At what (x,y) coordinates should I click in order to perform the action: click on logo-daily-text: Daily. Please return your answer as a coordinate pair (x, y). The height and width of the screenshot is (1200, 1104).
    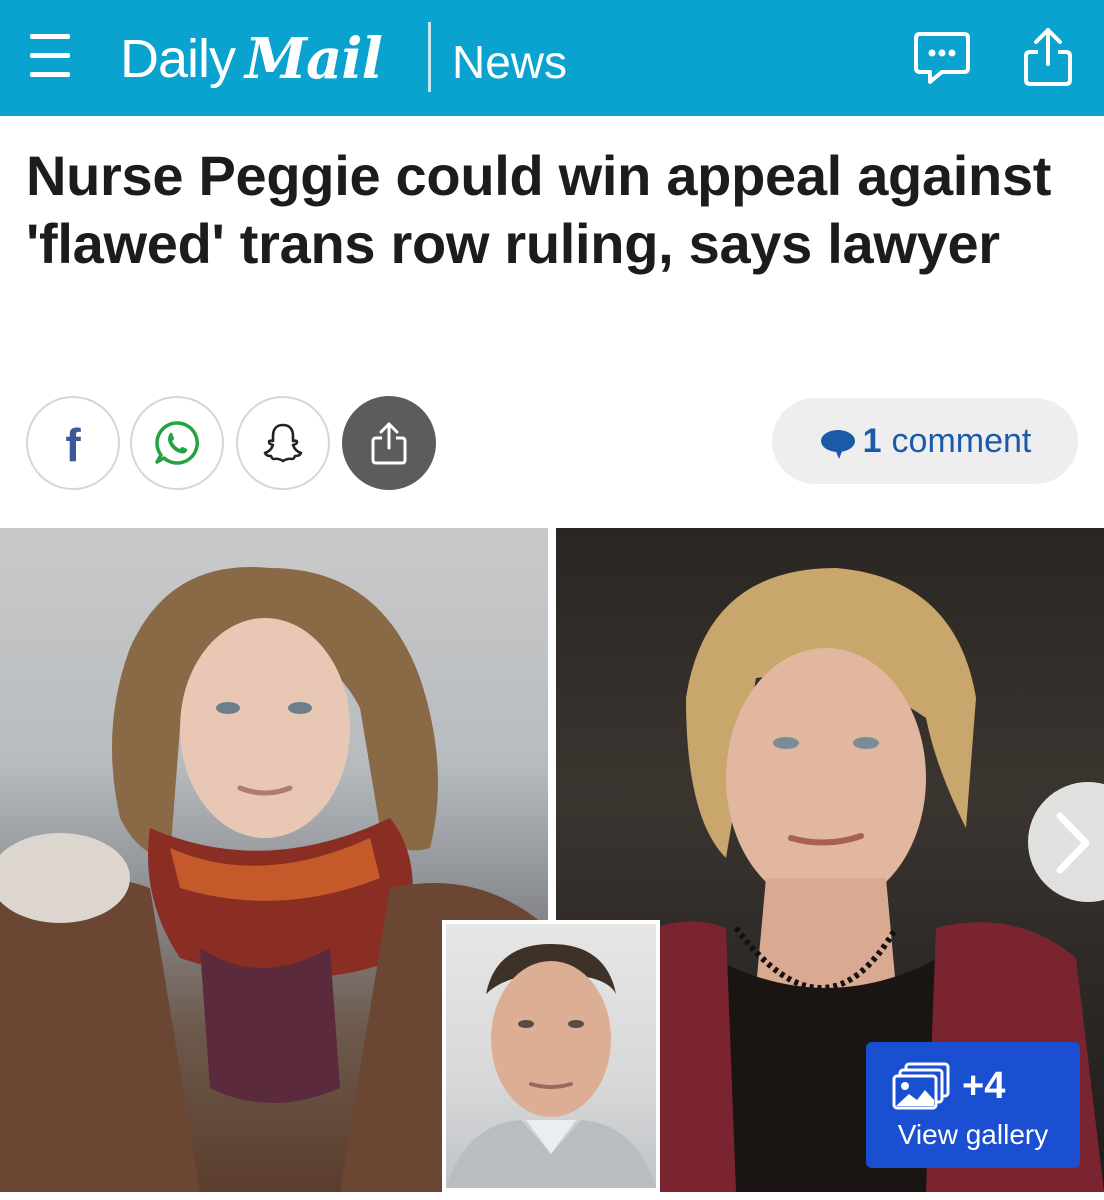
    Looking at the image, I should click on (178, 59).